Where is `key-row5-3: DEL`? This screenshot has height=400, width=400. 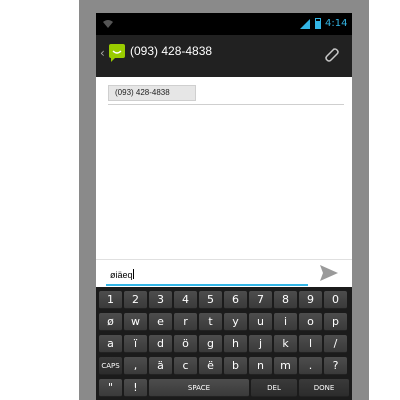
key-row5-3: DEL is located at coordinates (274, 388).